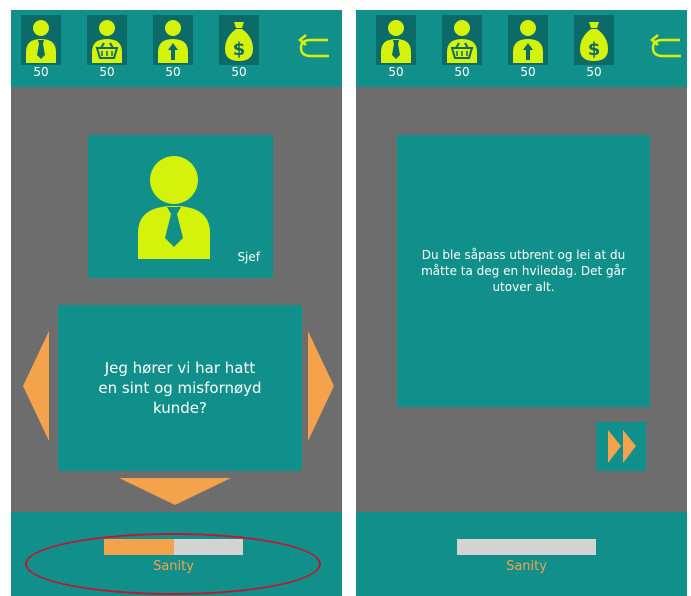  What do you see at coordinates (173, 564) in the screenshot?
I see `highlight-ellipse` at bounding box center [173, 564].